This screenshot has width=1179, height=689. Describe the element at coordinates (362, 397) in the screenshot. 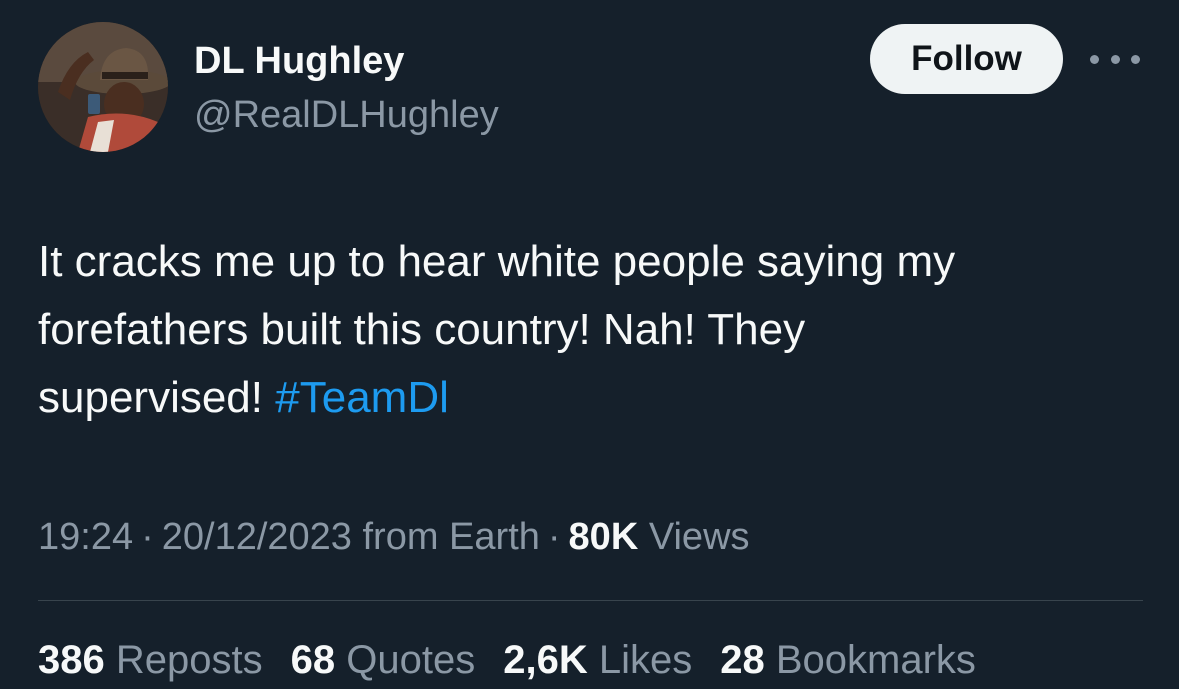

I see `hashtag-link: #TeamDl` at that location.